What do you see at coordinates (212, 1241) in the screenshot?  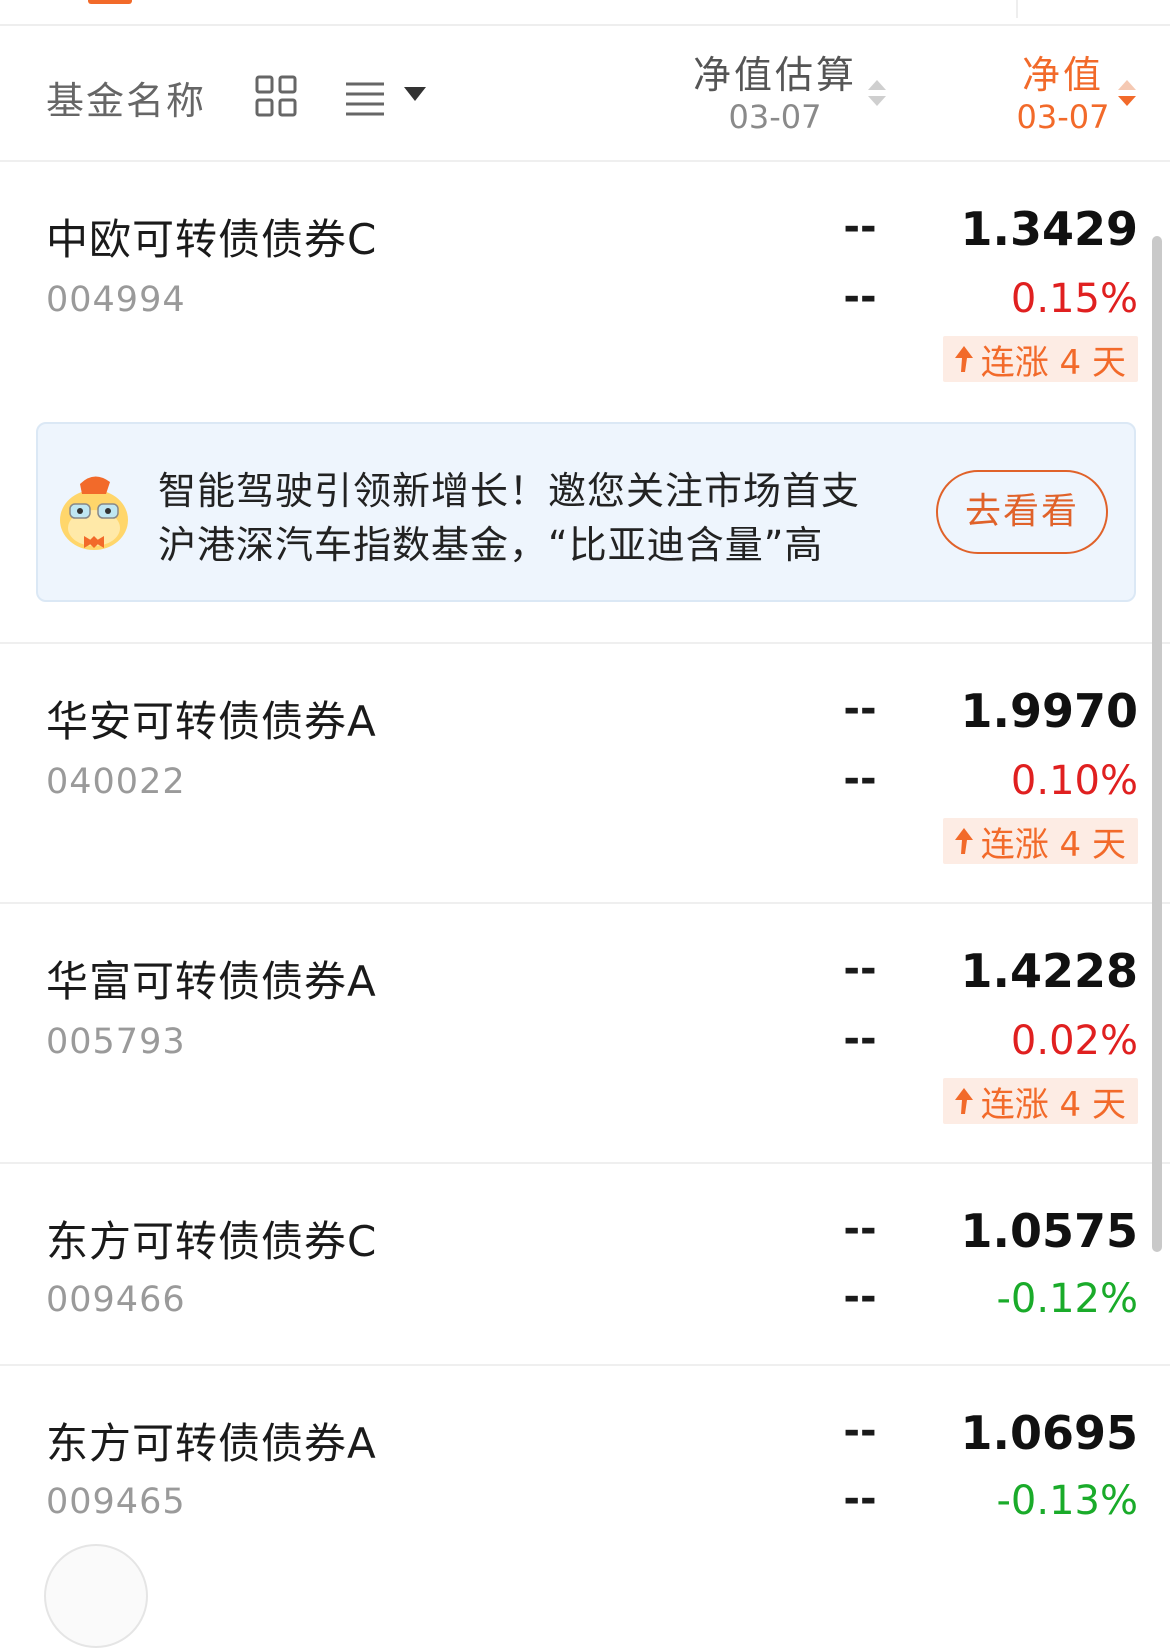 I see `fund-name: 东方可转债债券C` at bounding box center [212, 1241].